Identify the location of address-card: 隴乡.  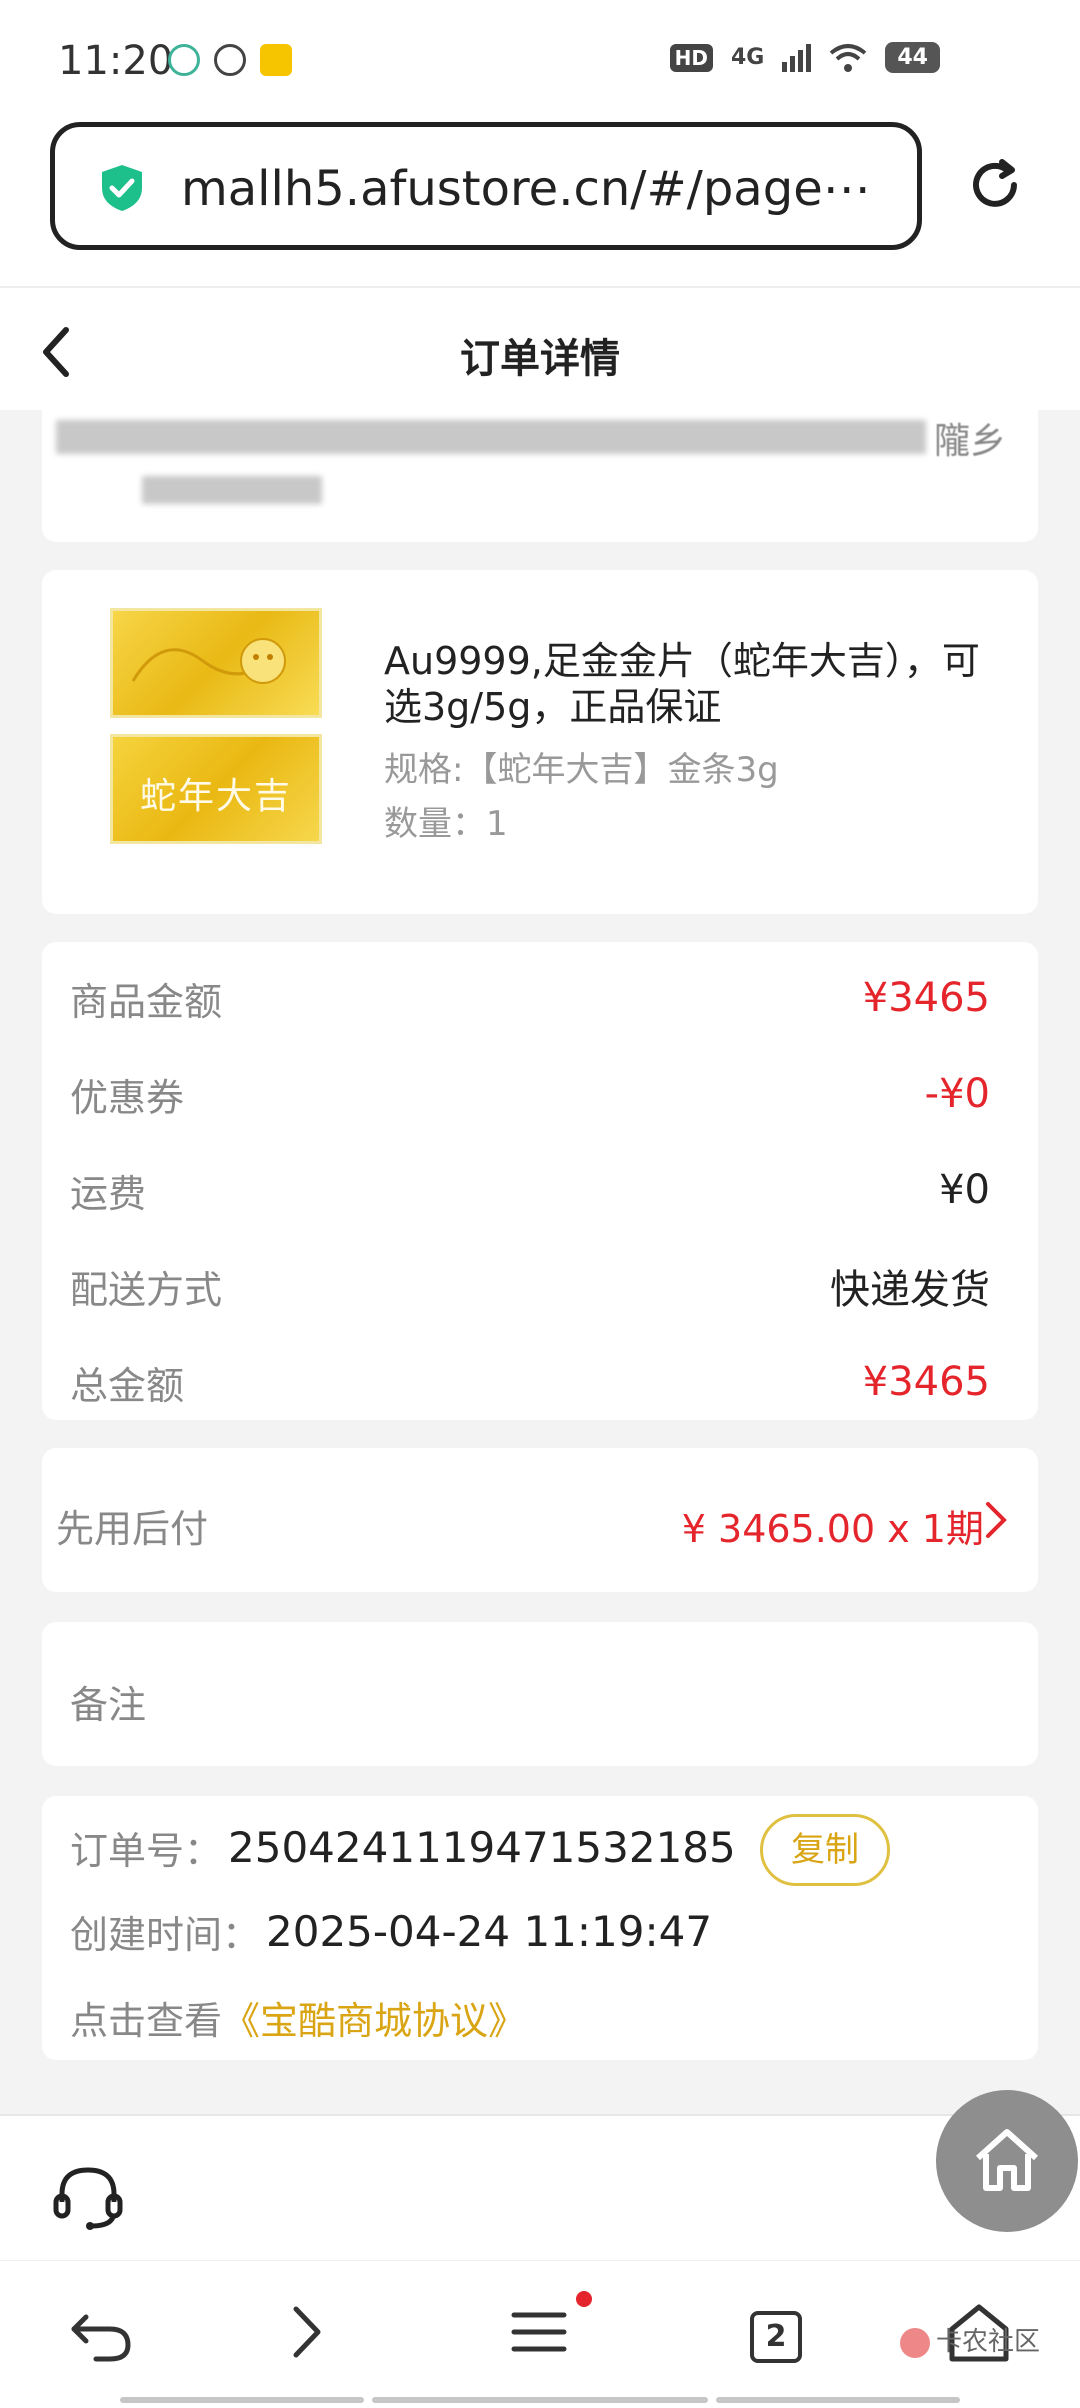
(540, 476).